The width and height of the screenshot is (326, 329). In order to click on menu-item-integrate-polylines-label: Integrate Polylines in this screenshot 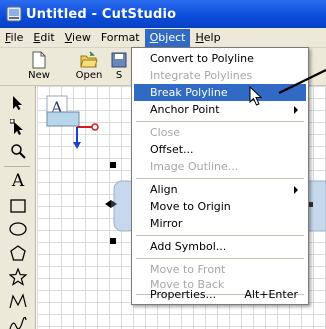, I will do `click(201, 75)`.